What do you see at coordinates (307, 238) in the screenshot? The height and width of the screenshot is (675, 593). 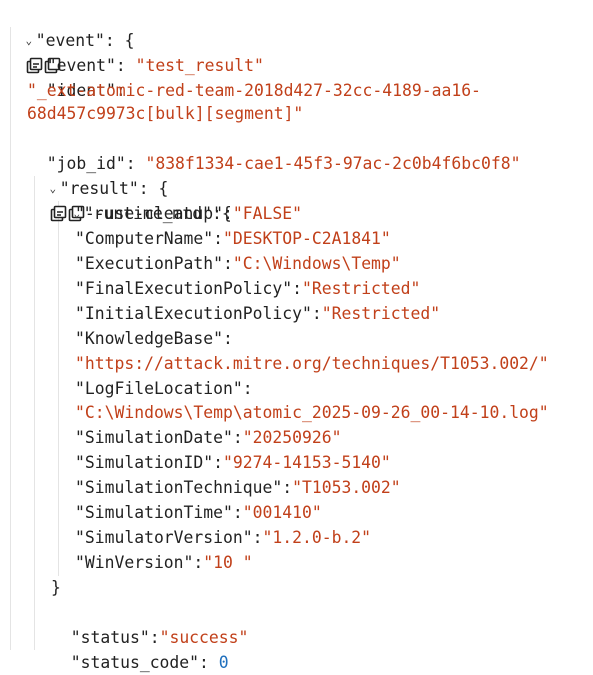 I see `json-string-value: "DESKTOP-C2A1841"` at bounding box center [307, 238].